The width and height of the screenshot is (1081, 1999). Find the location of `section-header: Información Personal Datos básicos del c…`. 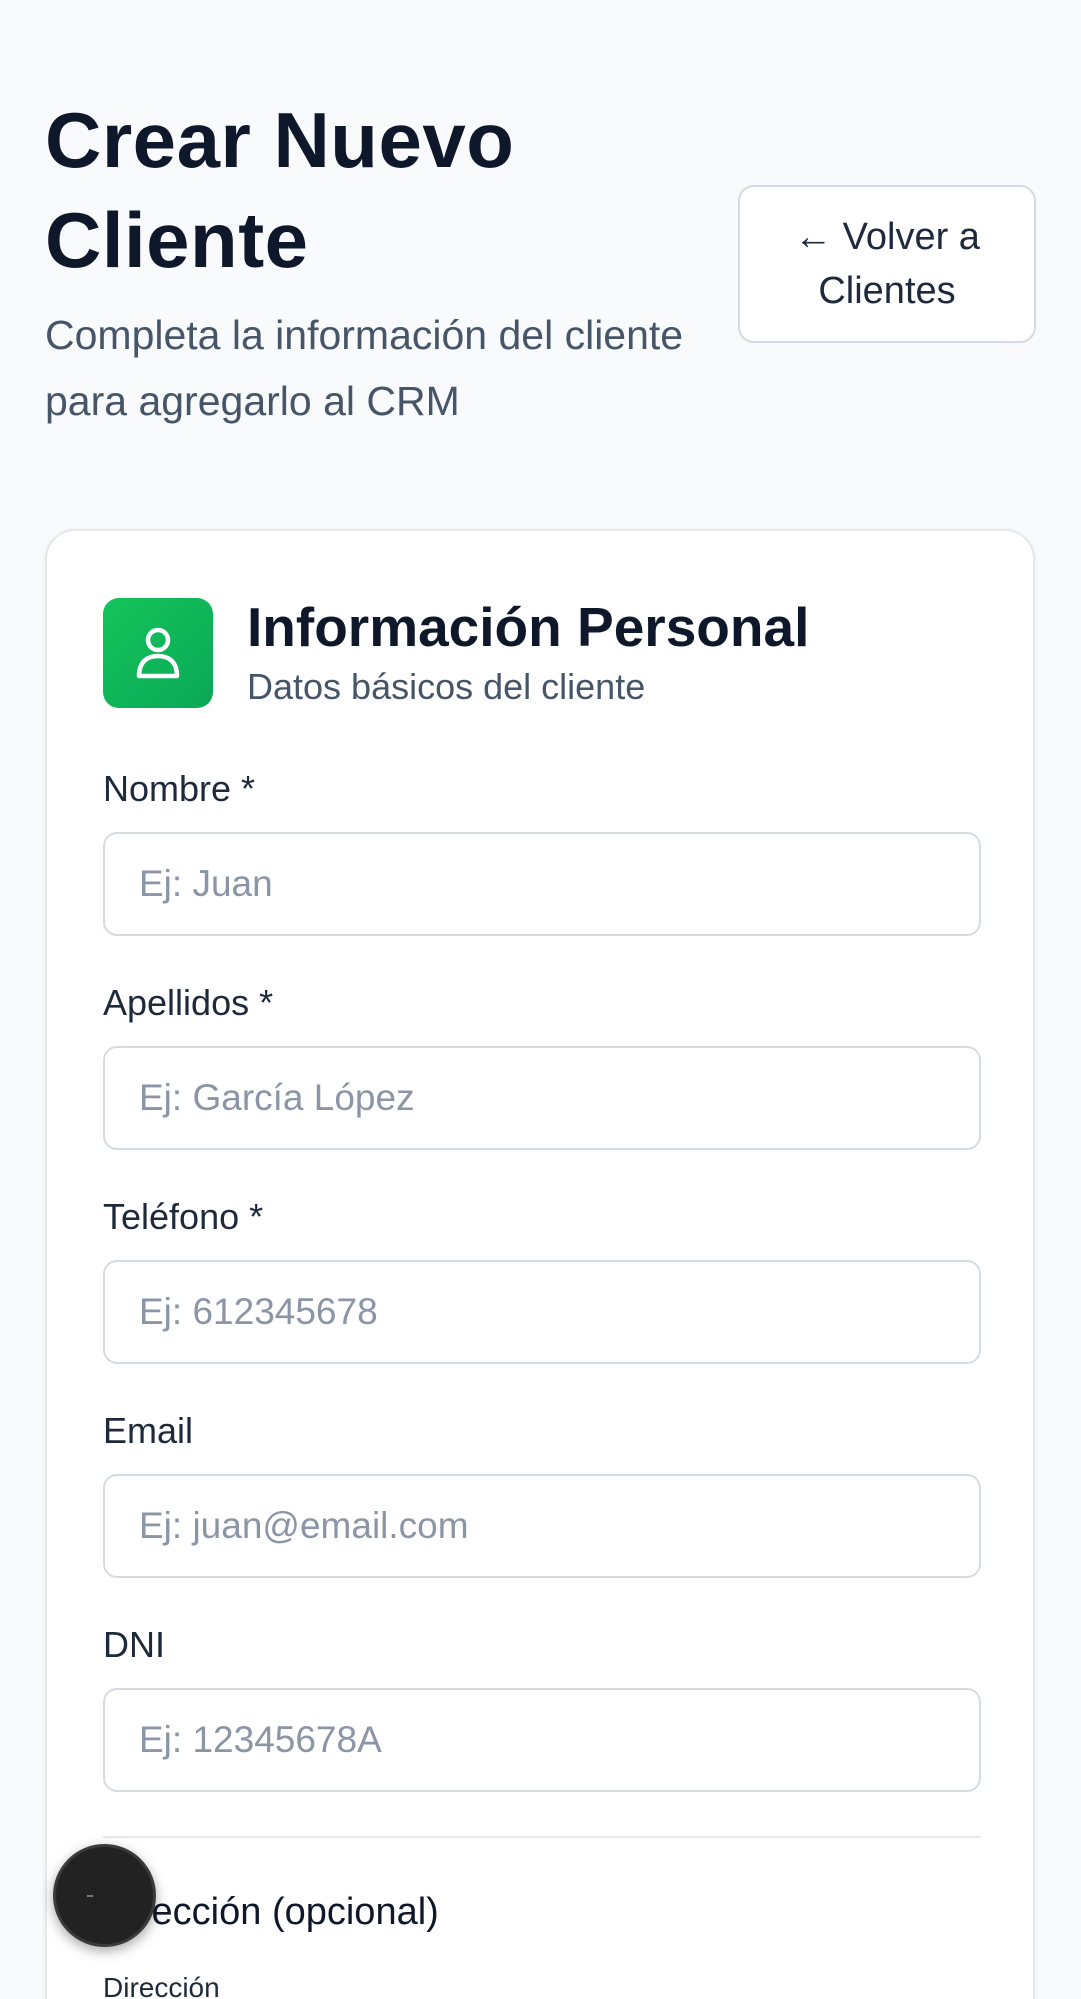

section-header: Información Personal Datos básicos del c… is located at coordinates (543, 652).